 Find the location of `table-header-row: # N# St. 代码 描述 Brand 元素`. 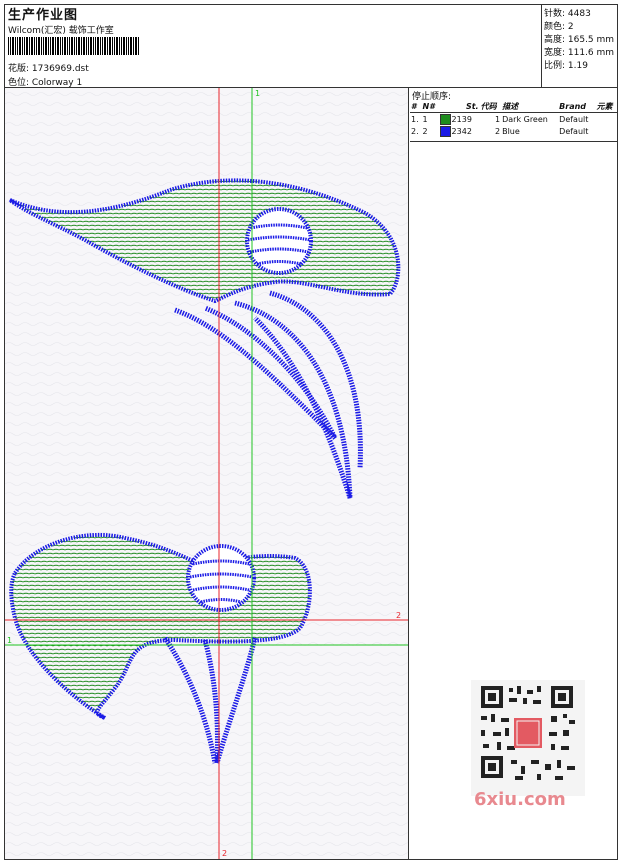

table-header-row: # N# St. 代码 描述 Brand 元素 is located at coordinates (513, 106).